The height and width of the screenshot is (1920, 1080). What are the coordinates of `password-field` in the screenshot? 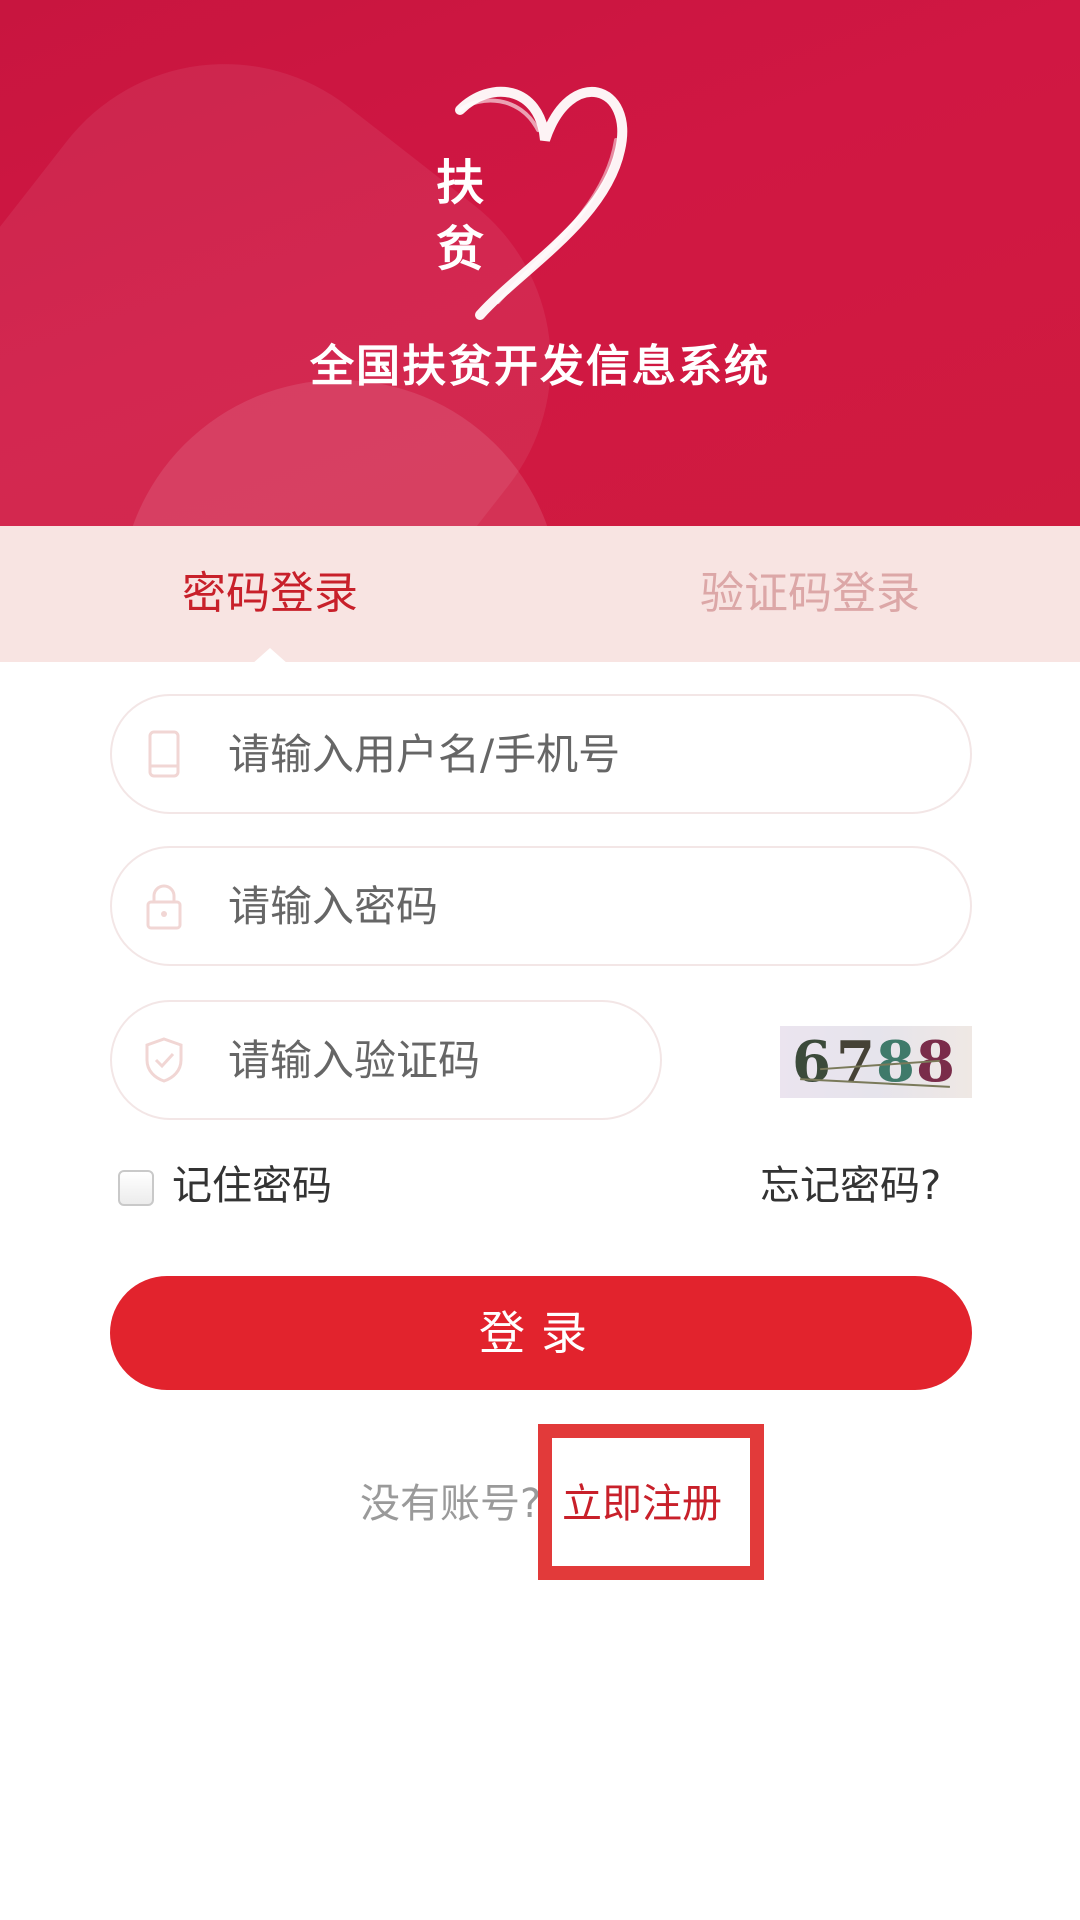 It's located at (541, 906).